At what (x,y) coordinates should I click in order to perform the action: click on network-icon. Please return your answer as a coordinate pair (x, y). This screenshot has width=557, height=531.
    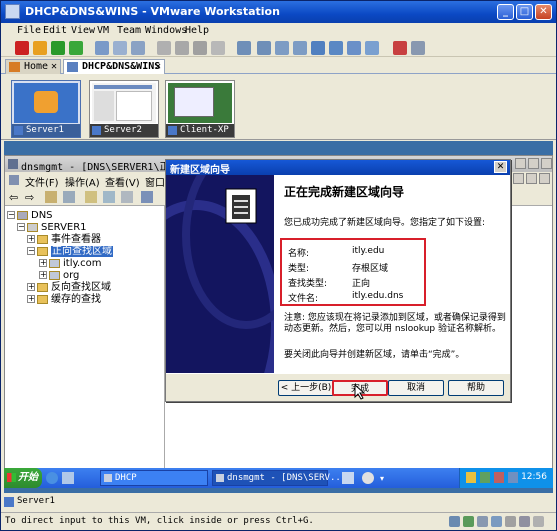
    Looking at the image, I should click on (400, 48).